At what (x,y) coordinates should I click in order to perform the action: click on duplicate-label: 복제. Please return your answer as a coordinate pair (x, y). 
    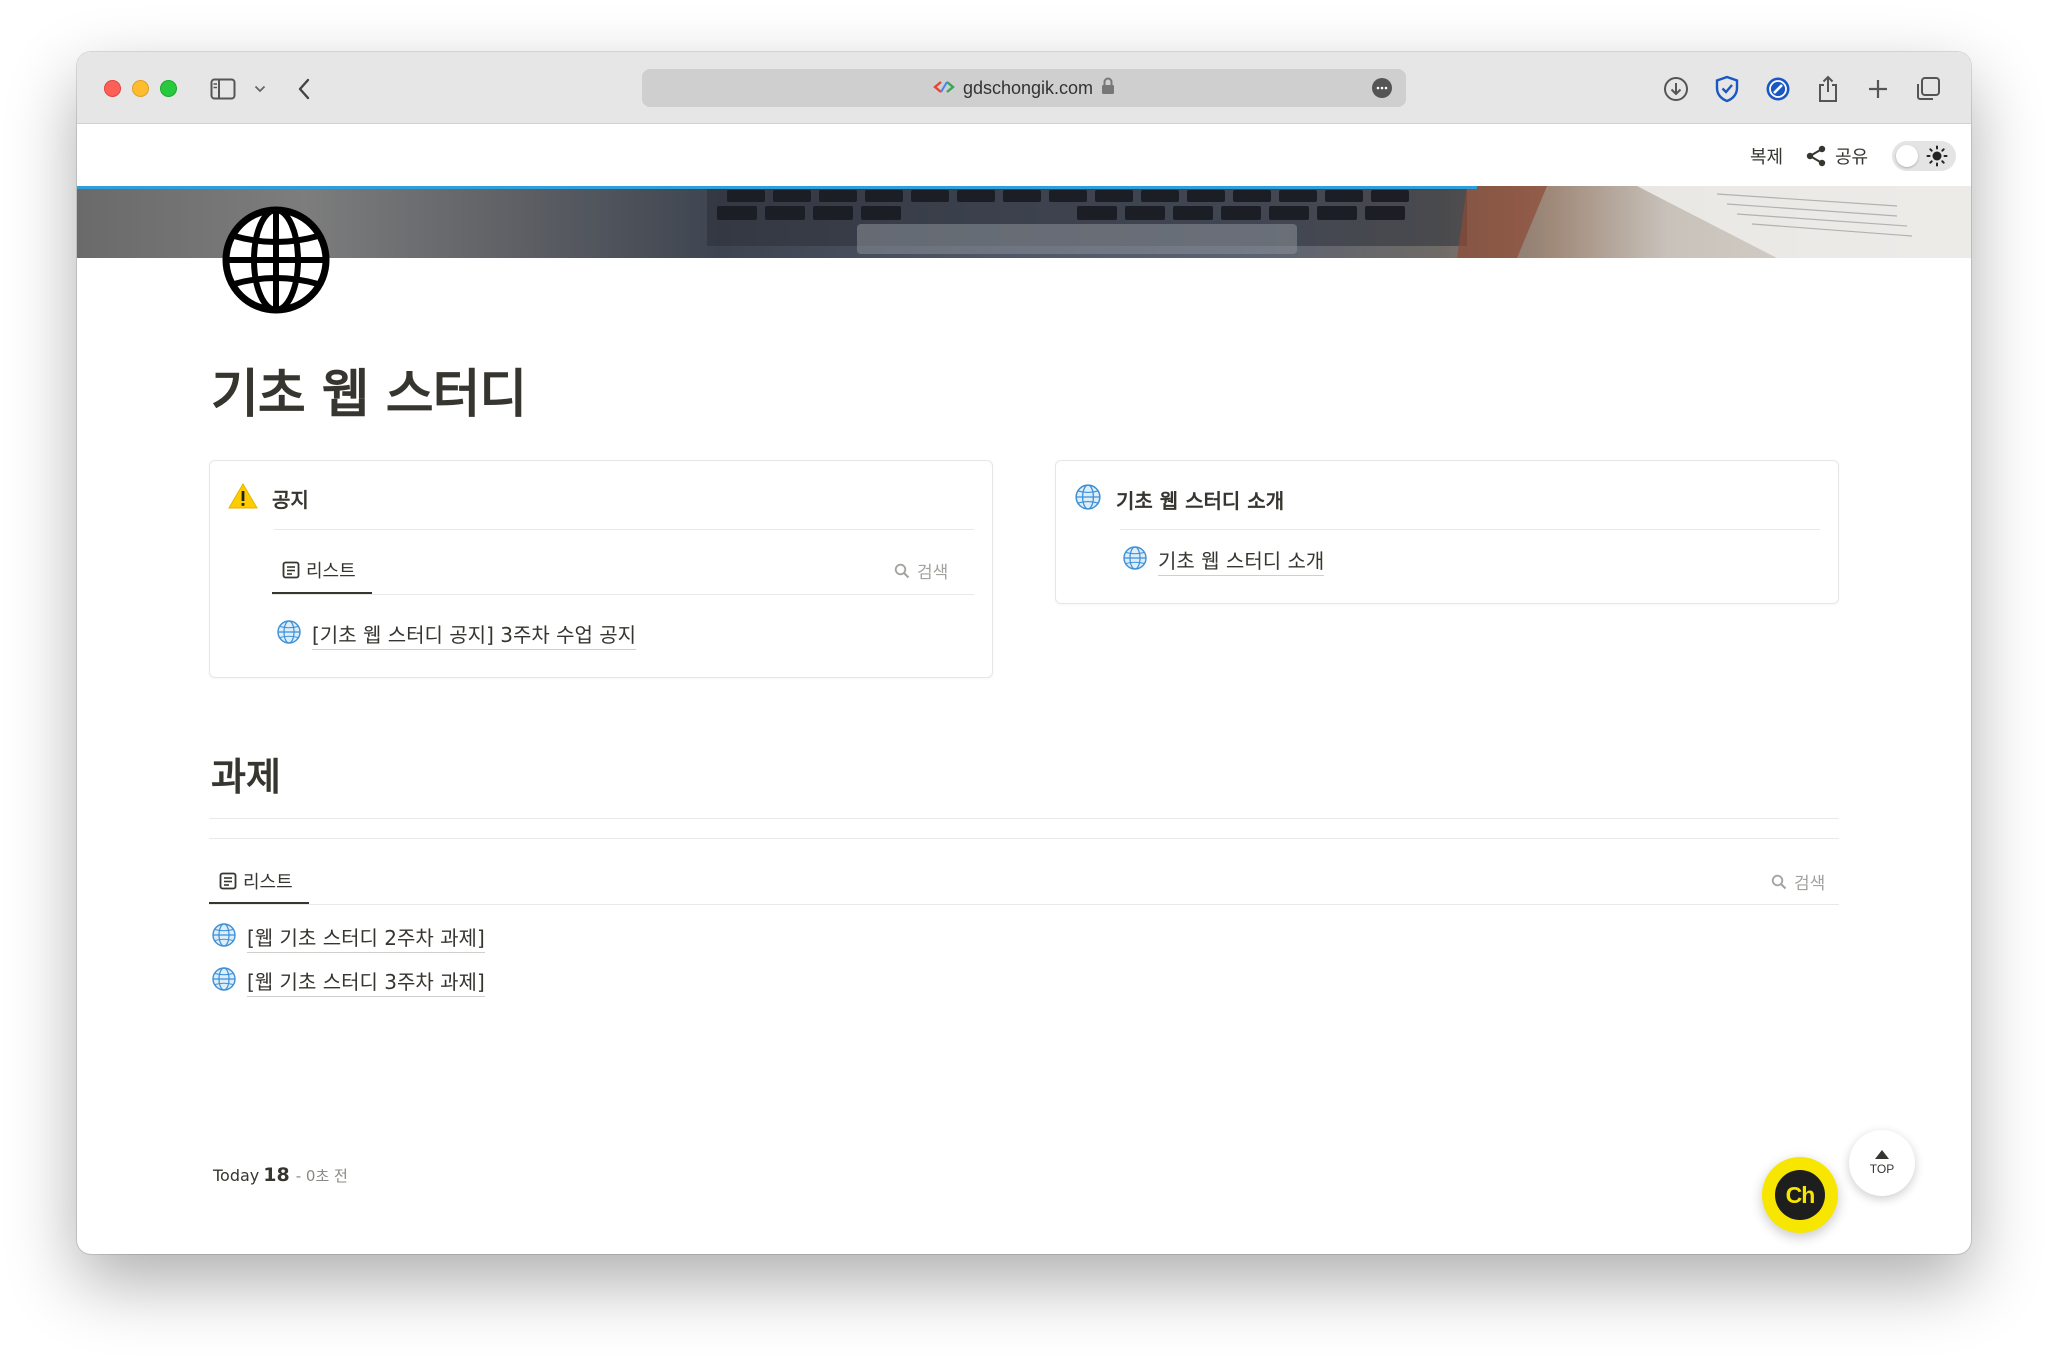
    Looking at the image, I should click on (1767, 157).